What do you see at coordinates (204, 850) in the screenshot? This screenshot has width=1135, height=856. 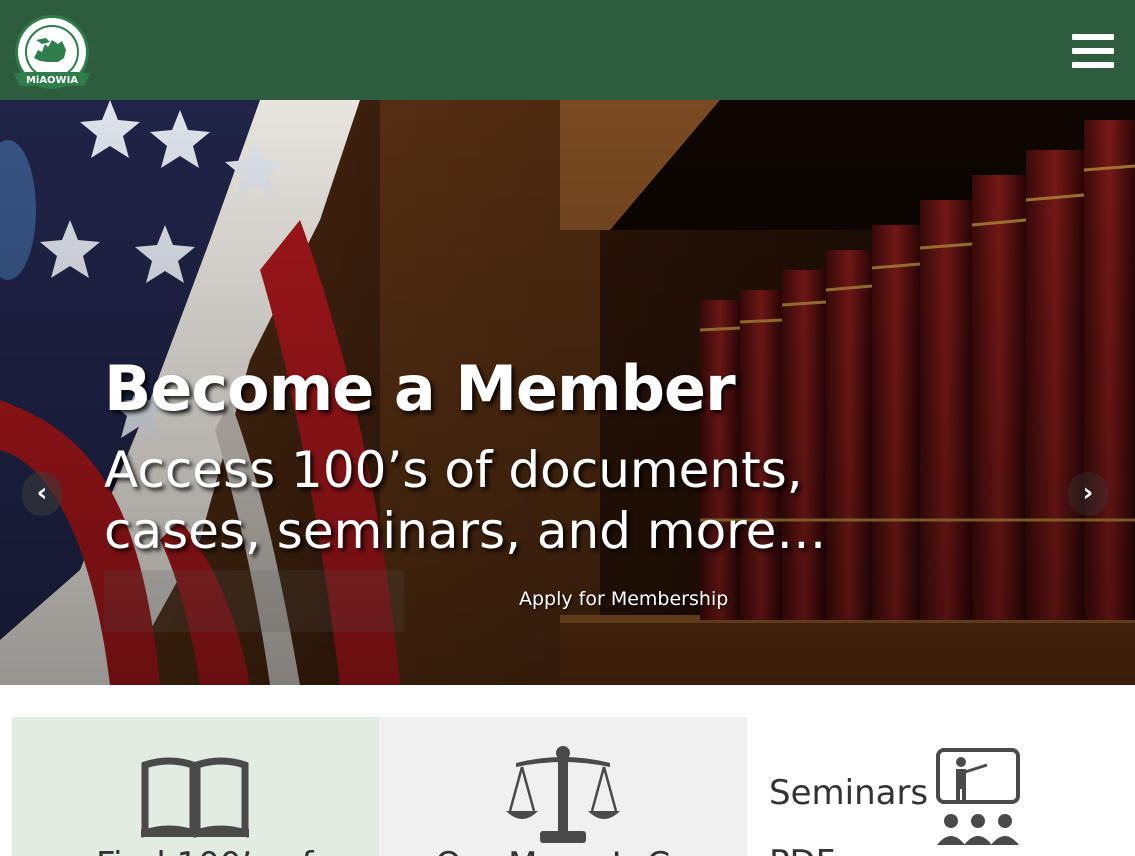 I see `feature-label-documents: Find 100’s of` at bounding box center [204, 850].